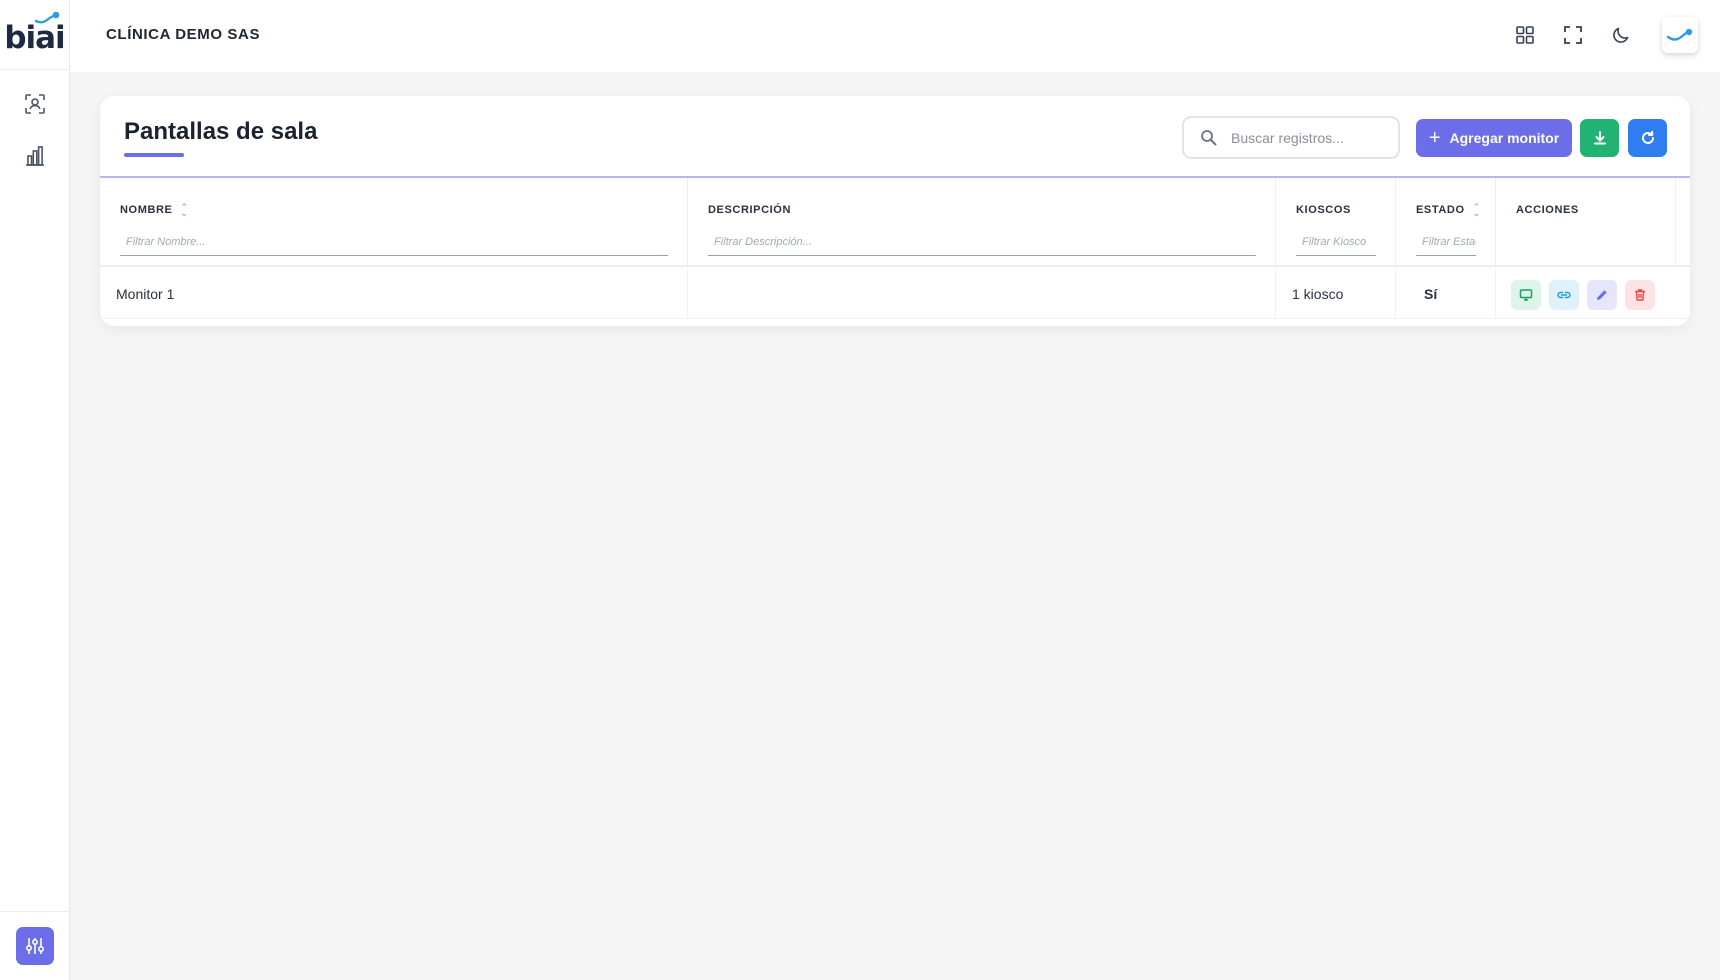 The image size is (1720, 980). Describe the element at coordinates (146, 210) in the screenshot. I see `column-label: NOMBRE` at that location.